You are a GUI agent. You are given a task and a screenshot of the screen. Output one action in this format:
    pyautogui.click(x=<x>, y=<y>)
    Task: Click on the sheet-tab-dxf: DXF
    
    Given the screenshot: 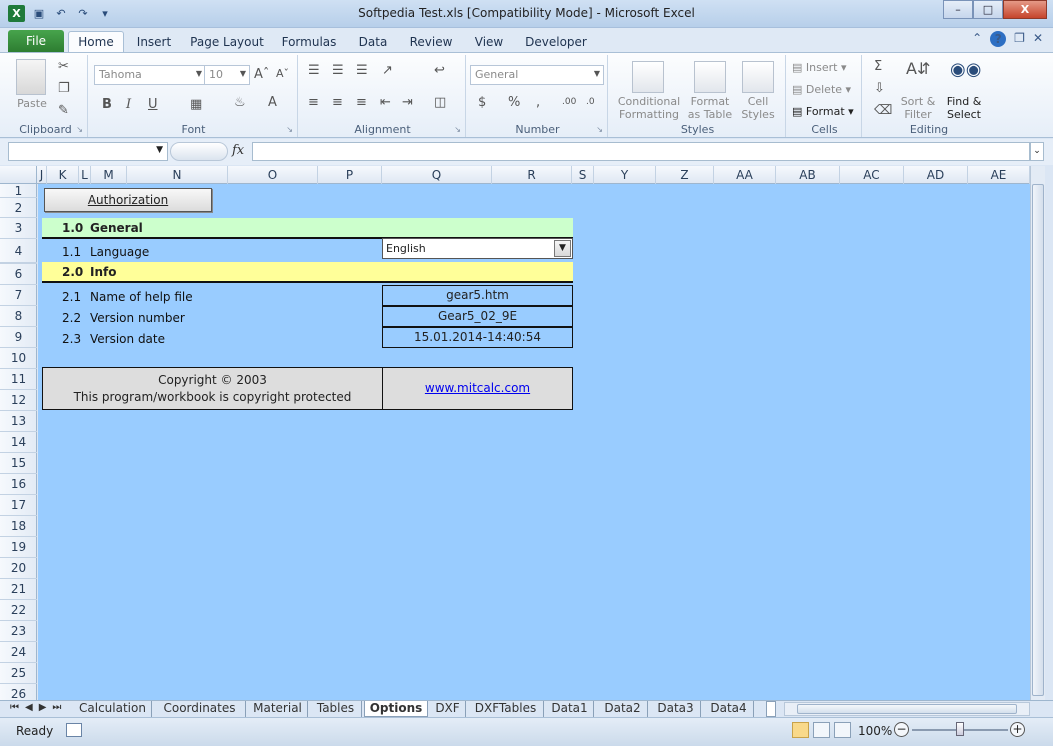 What is the action you would take?
    pyautogui.click(x=448, y=709)
    